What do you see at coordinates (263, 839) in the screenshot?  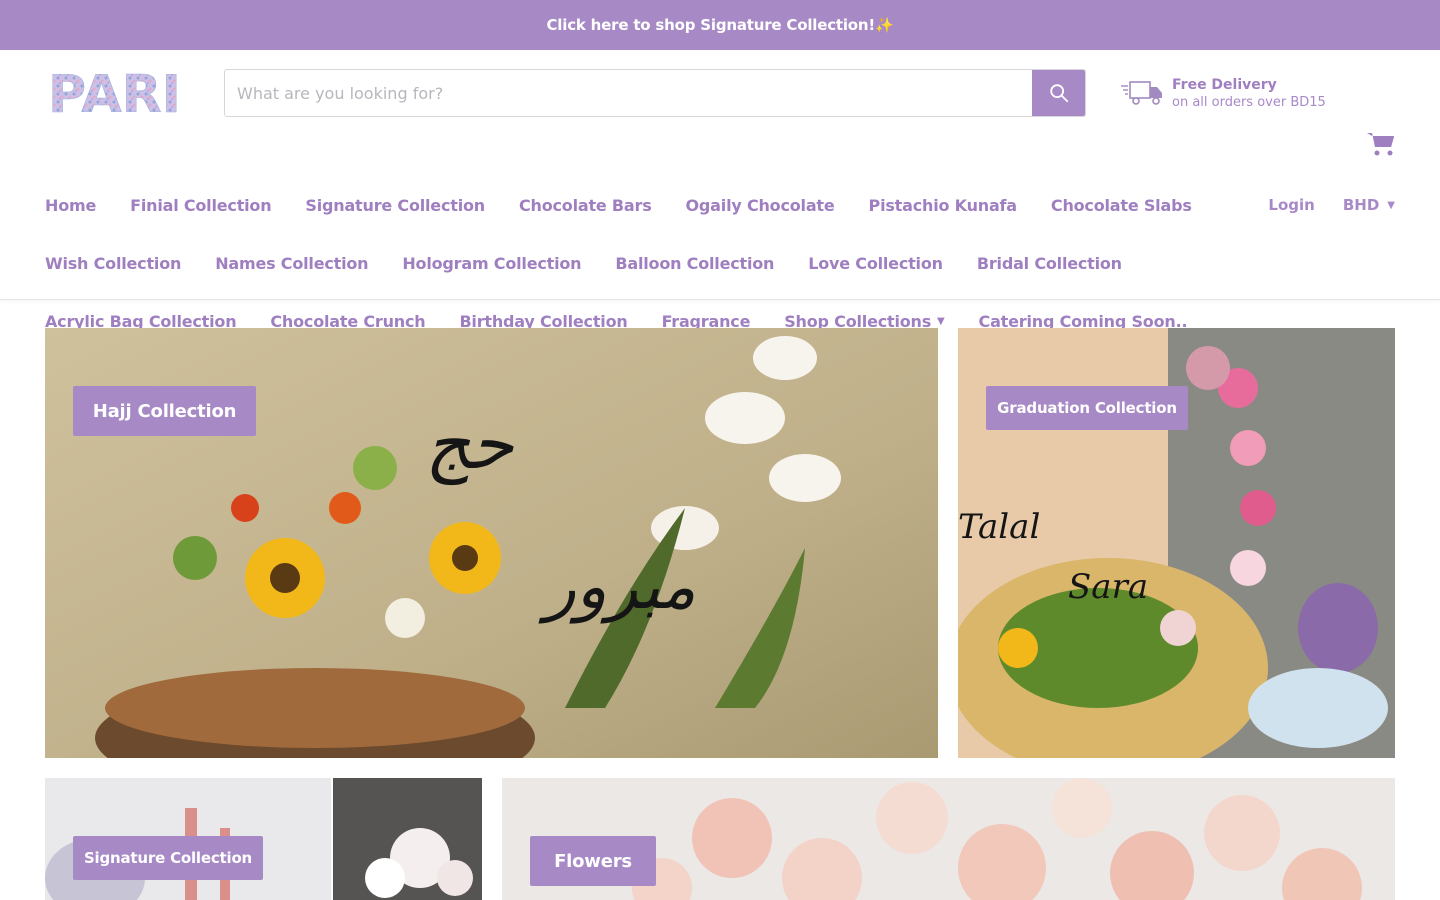 I see `promo-signature: Signature Collection` at bounding box center [263, 839].